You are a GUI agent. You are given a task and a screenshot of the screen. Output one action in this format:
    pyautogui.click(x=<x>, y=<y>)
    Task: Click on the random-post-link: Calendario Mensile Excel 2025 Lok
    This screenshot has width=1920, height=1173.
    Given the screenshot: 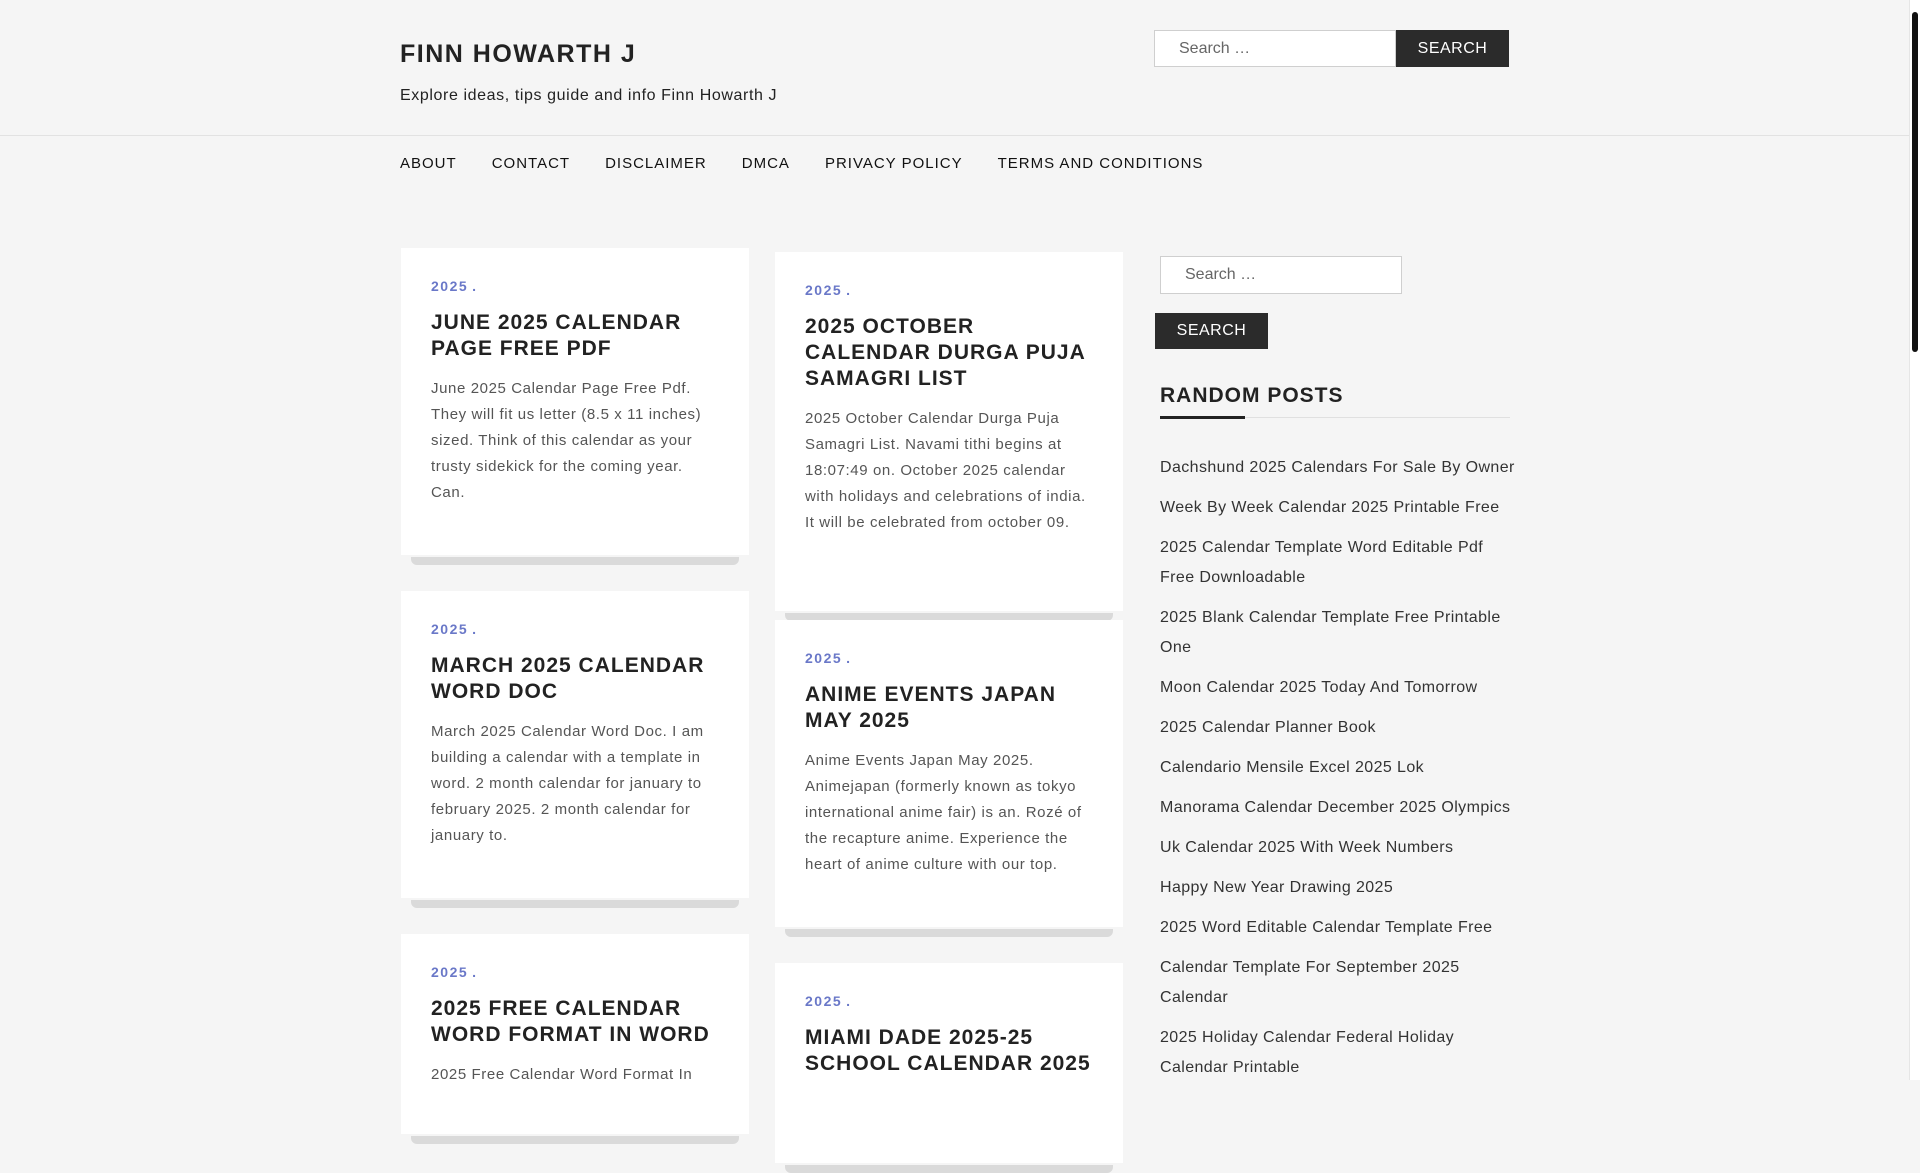 What is the action you would take?
    pyautogui.click(x=1292, y=767)
    